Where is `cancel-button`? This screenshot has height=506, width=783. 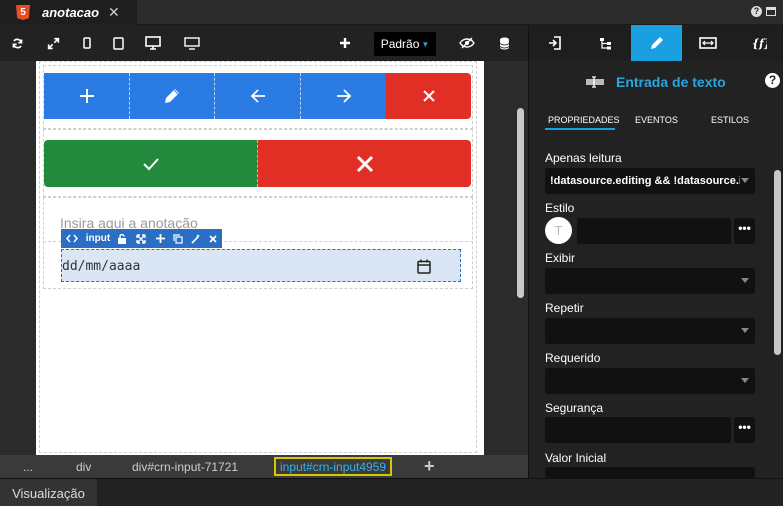
cancel-button is located at coordinates (364, 163).